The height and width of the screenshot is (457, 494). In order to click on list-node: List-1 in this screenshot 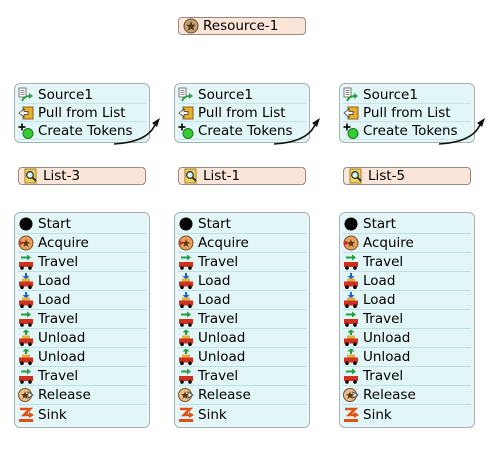, I will do `click(242, 176)`.